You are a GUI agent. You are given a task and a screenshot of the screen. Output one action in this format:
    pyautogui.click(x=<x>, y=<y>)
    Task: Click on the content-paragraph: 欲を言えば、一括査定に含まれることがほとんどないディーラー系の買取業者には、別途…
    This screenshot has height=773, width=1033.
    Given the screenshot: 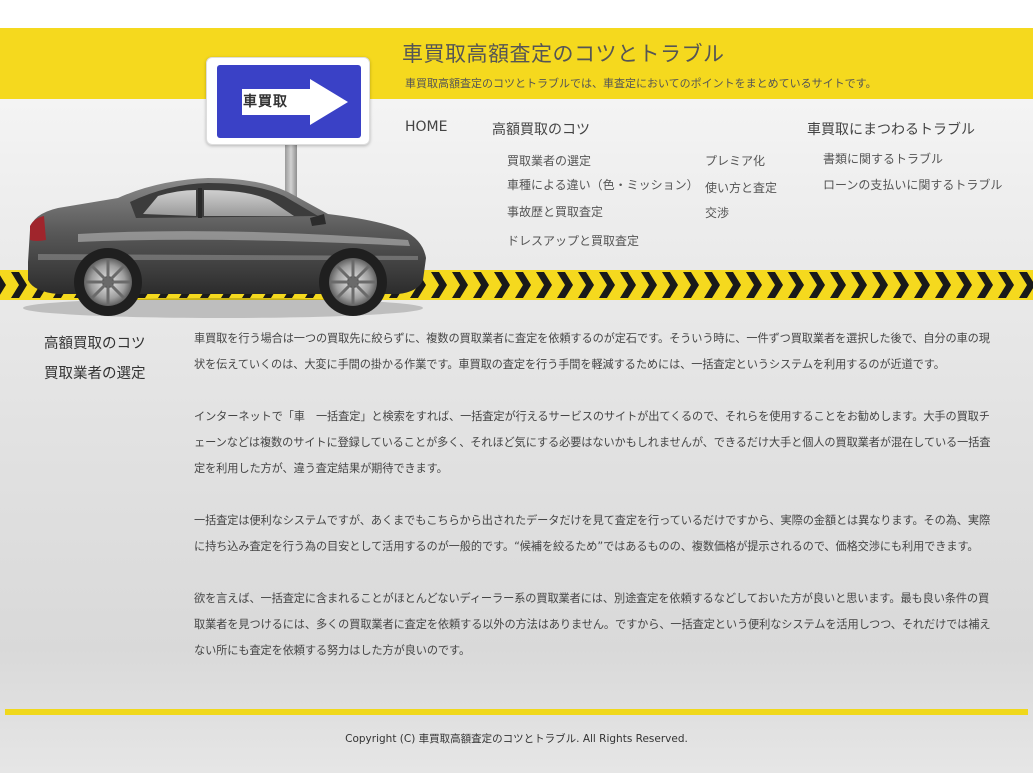 What is the action you would take?
    pyautogui.click(x=592, y=624)
    